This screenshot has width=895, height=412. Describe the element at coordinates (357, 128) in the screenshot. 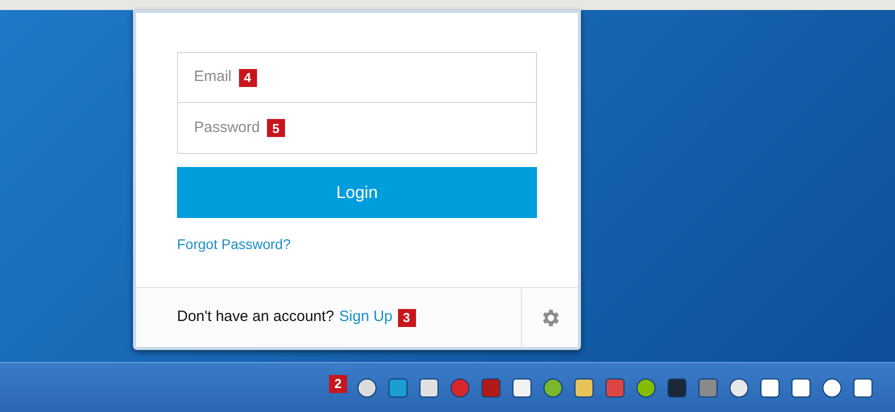

I see `password-field: Password 5` at that location.